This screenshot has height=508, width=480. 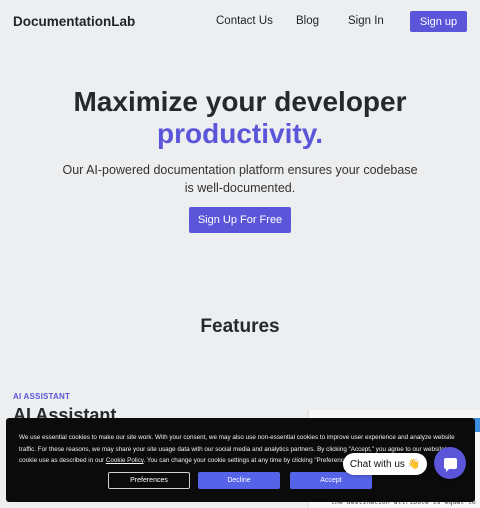 What do you see at coordinates (125, 460) in the screenshot?
I see `cookie-policy-link: Cookie Policy` at bounding box center [125, 460].